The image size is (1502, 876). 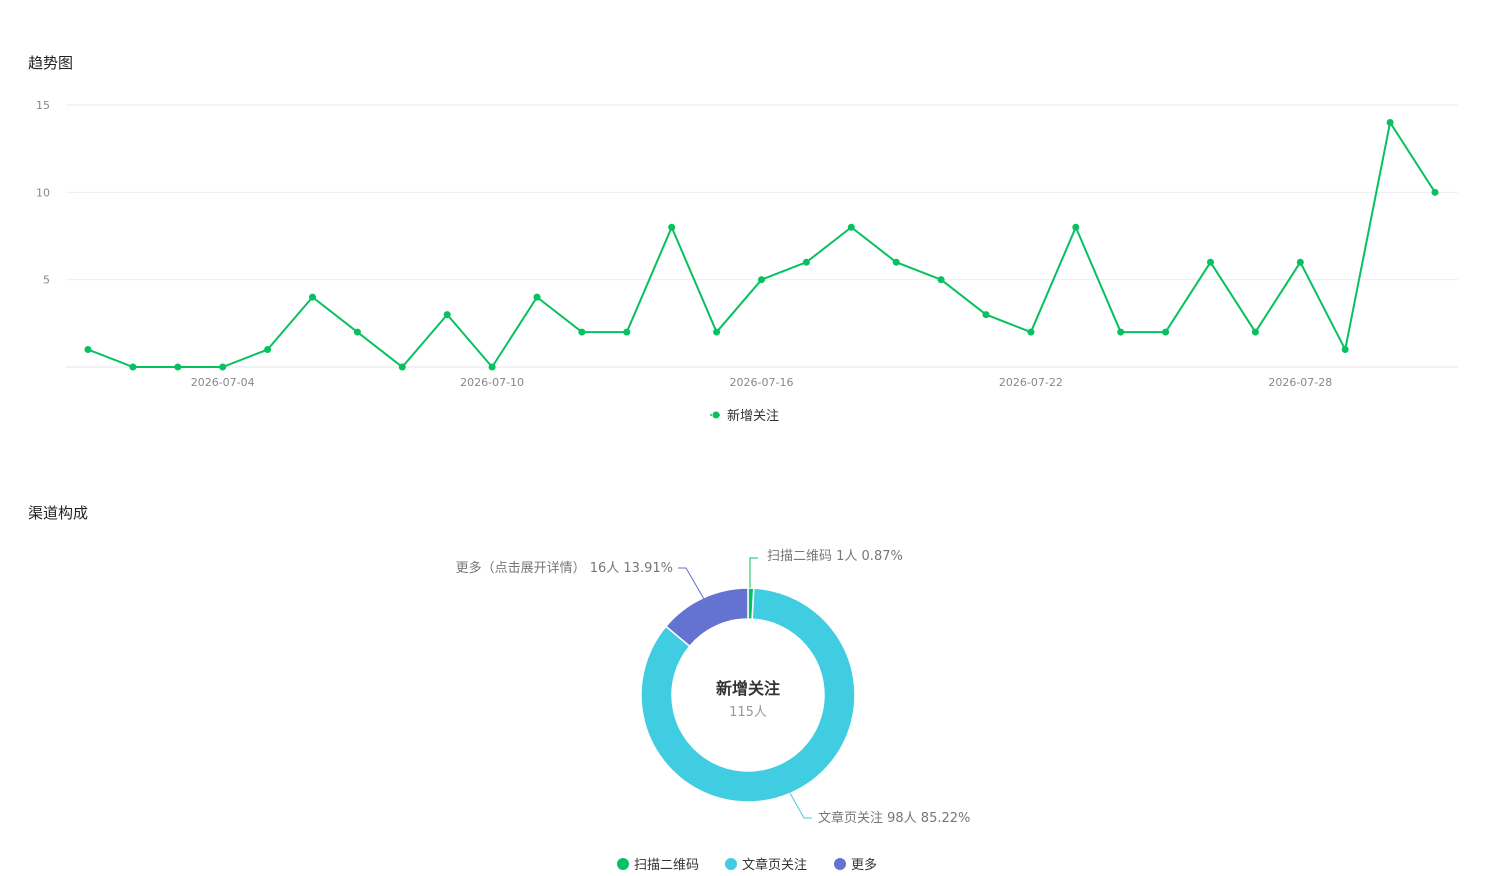 What do you see at coordinates (43, 192) in the screenshot?
I see `y-tick-label: 10` at bounding box center [43, 192].